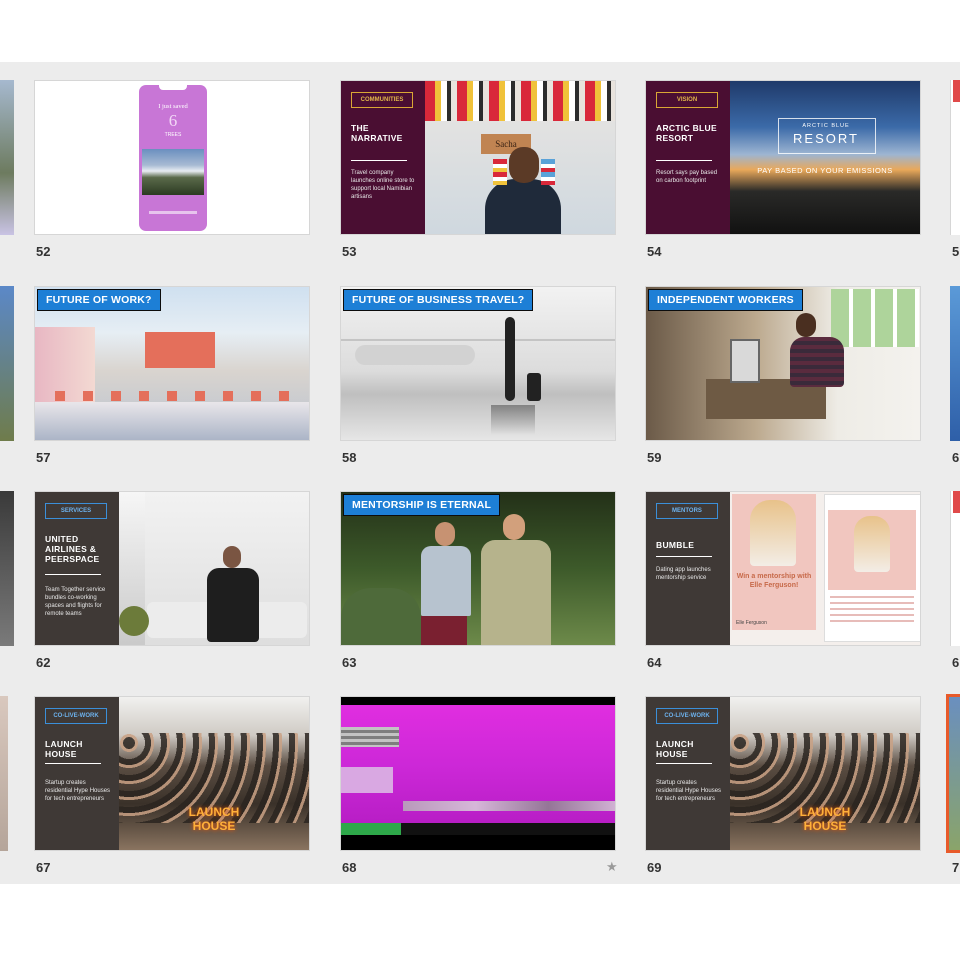  Describe the element at coordinates (725, 300) in the screenshot. I see `slide-tag: INDEPENDENT WORKERS` at that location.